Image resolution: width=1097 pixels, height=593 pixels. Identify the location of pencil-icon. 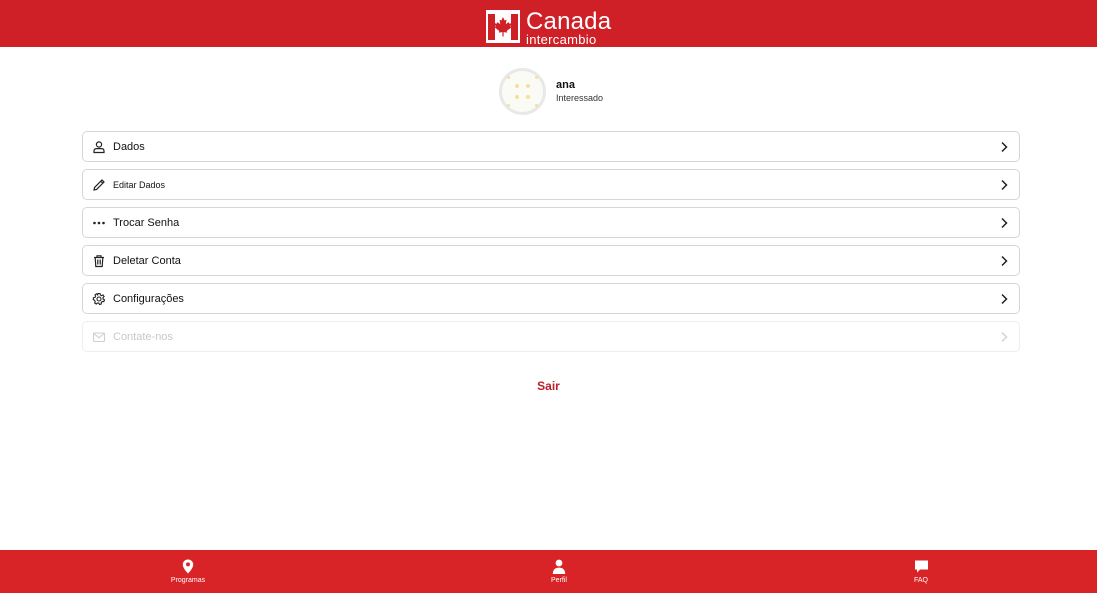
(99, 185).